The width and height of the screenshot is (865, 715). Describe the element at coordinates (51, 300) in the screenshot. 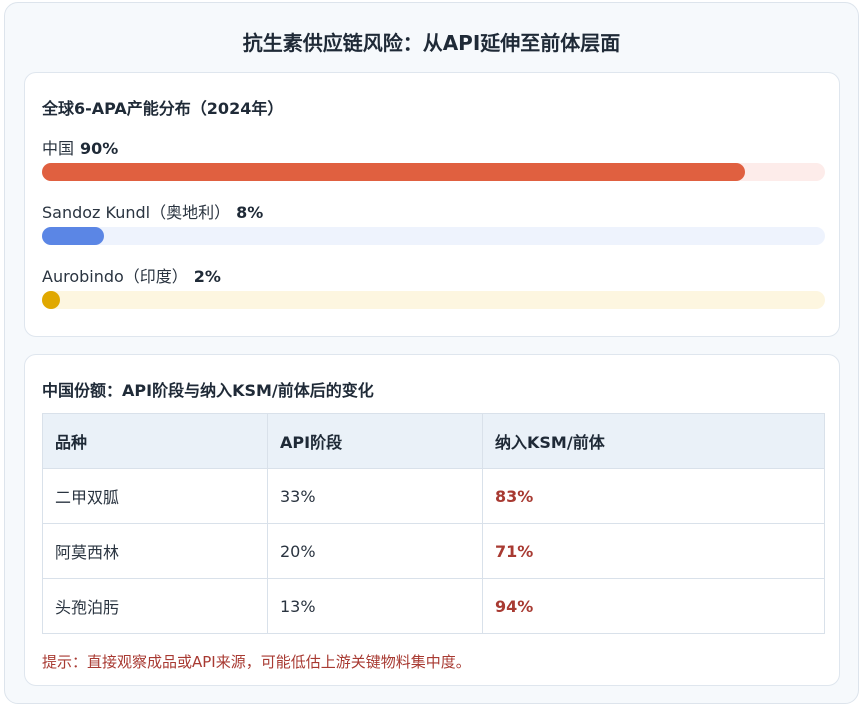

I see `bar-fill-aurobindo` at that location.